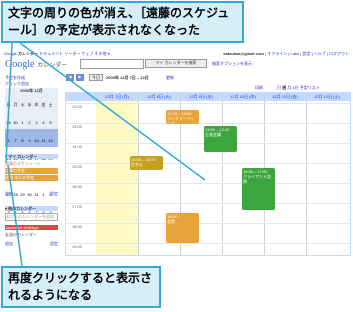  Describe the element at coordinates (80, 77) in the screenshot. I see `next-week-button: ▶` at that location.